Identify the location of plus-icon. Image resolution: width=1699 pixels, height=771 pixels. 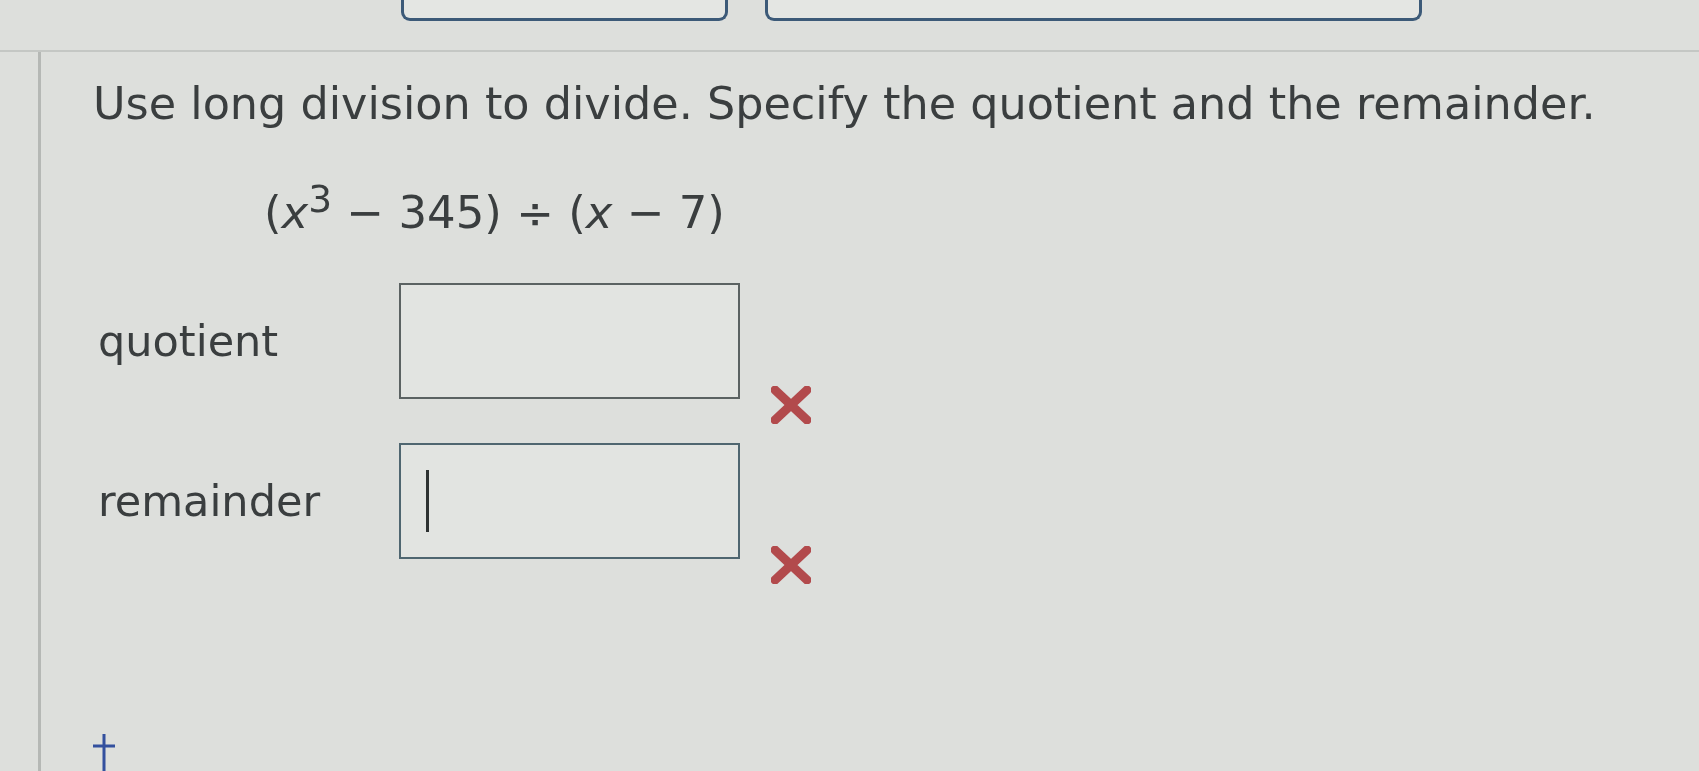
(104, 752).